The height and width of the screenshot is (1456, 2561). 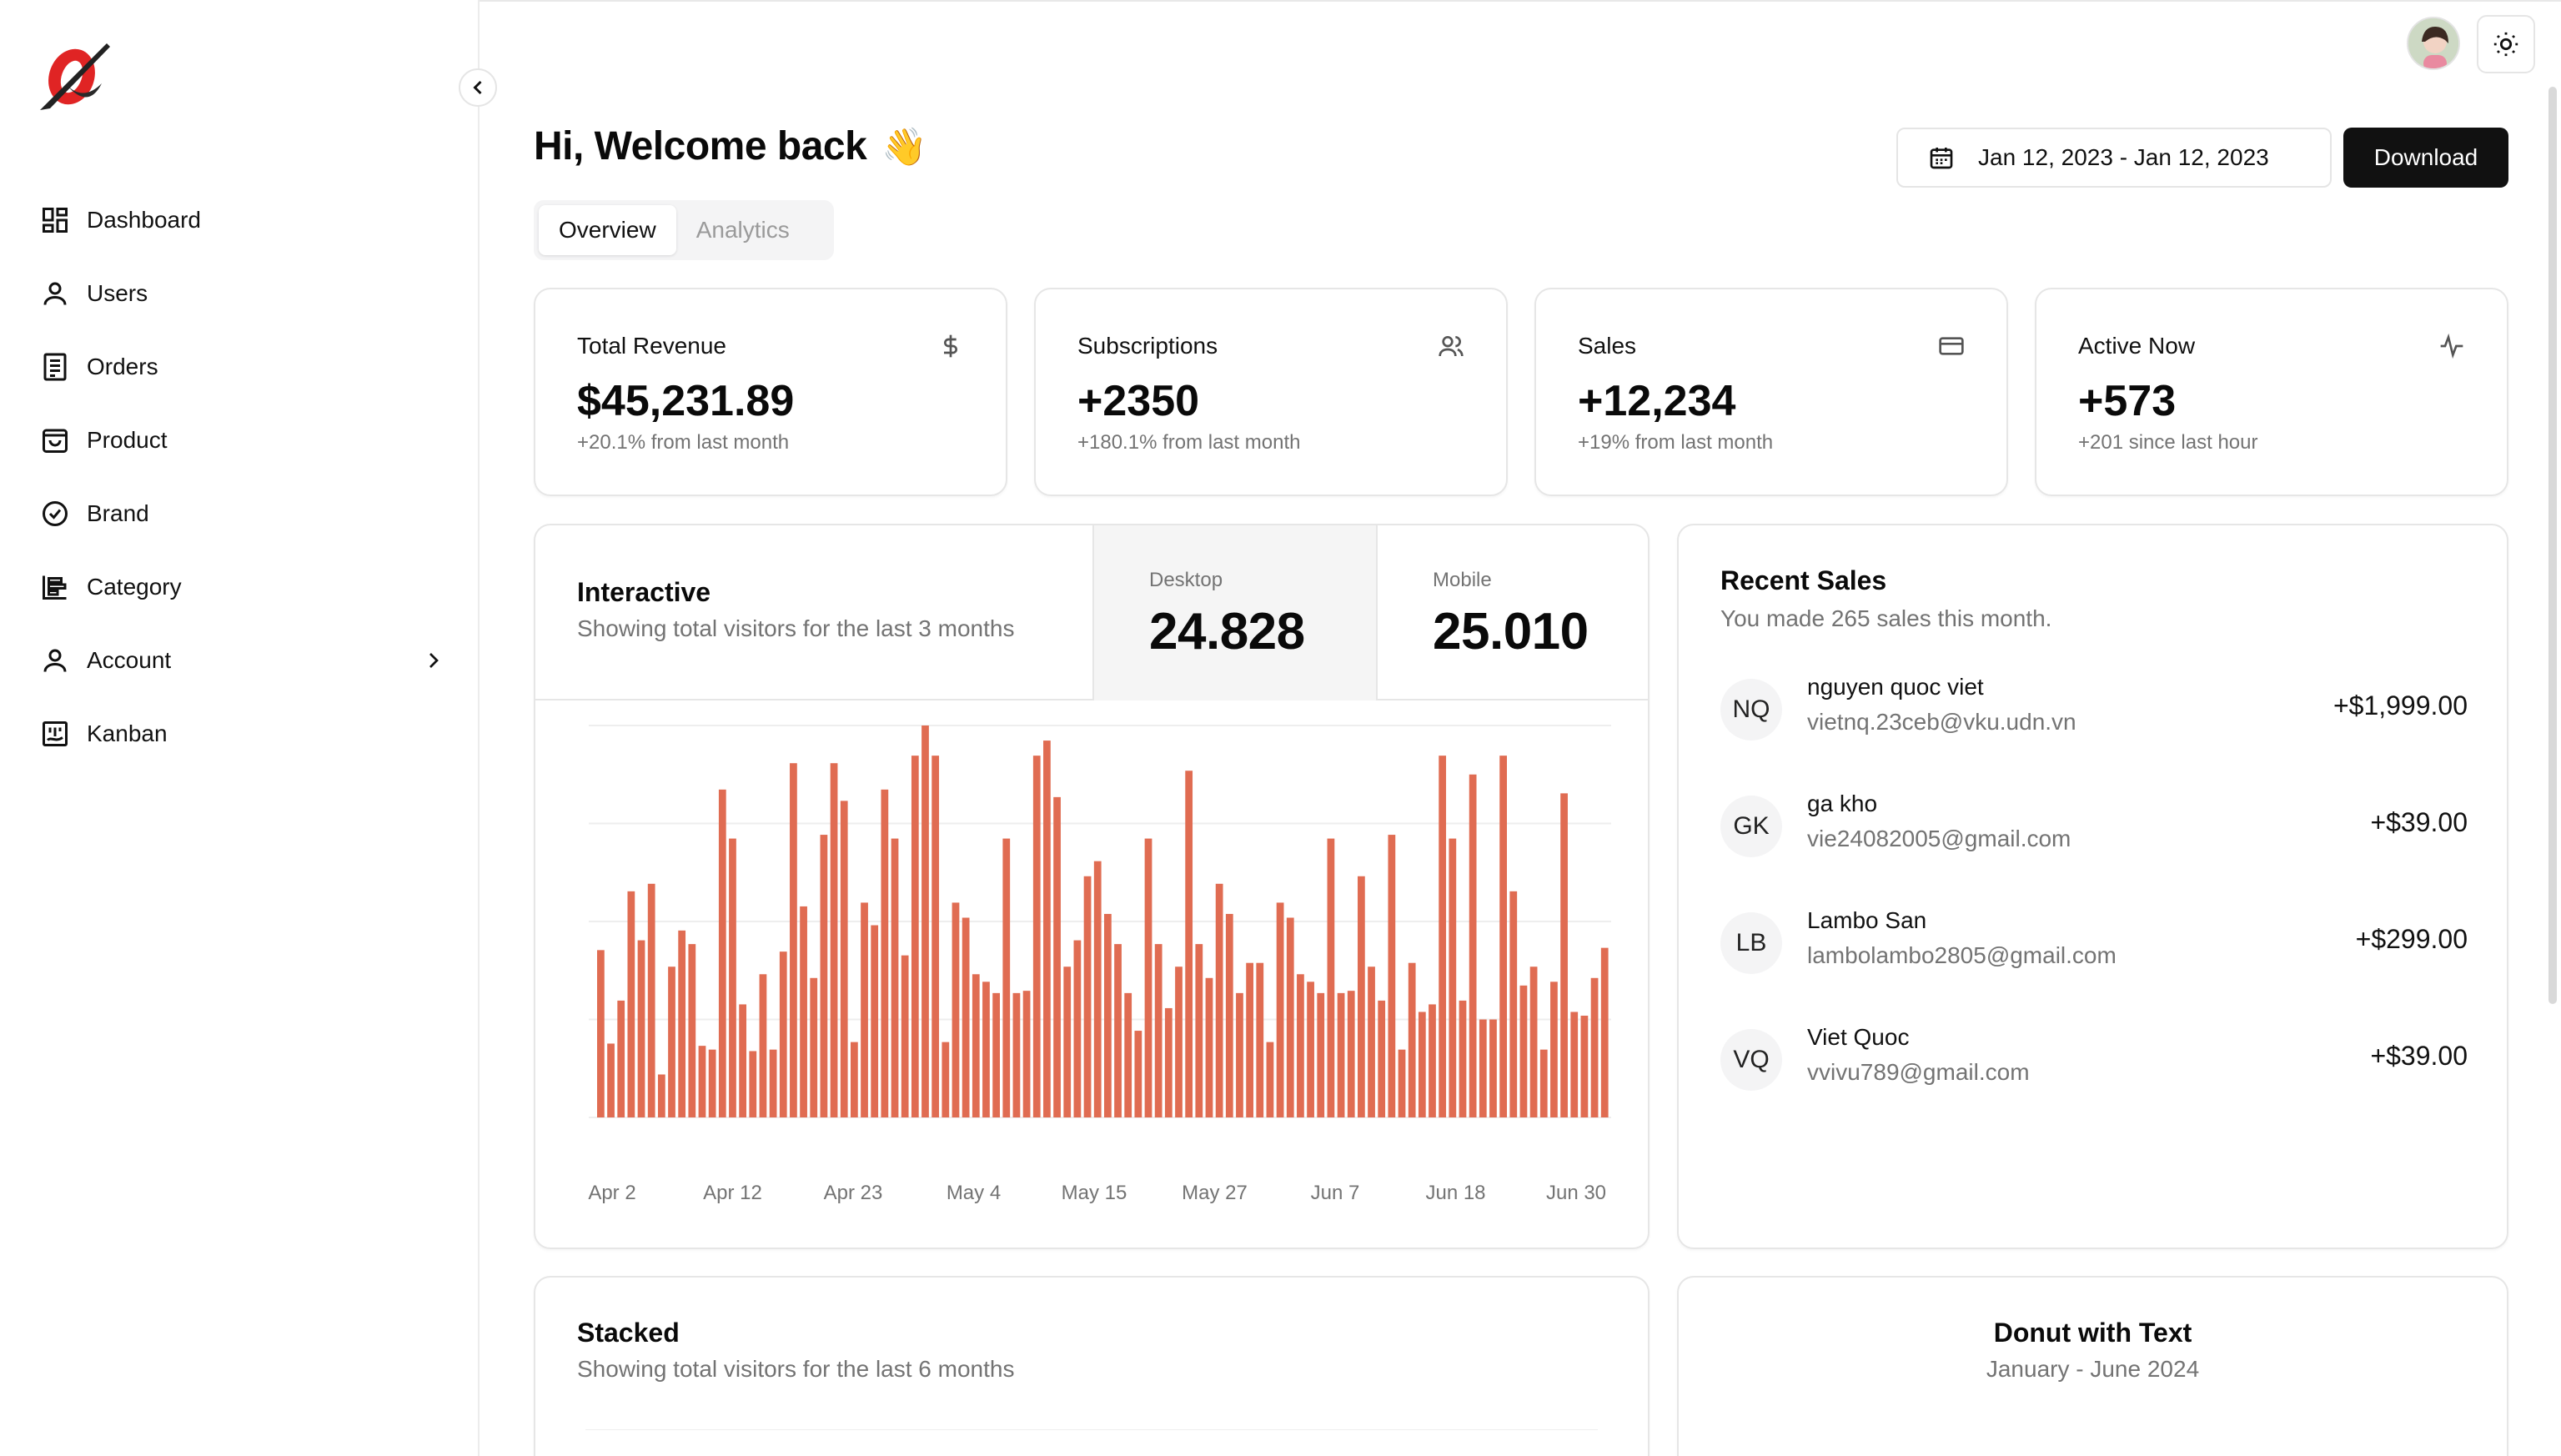 I want to click on user-avatar, so click(x=2433, y=43).